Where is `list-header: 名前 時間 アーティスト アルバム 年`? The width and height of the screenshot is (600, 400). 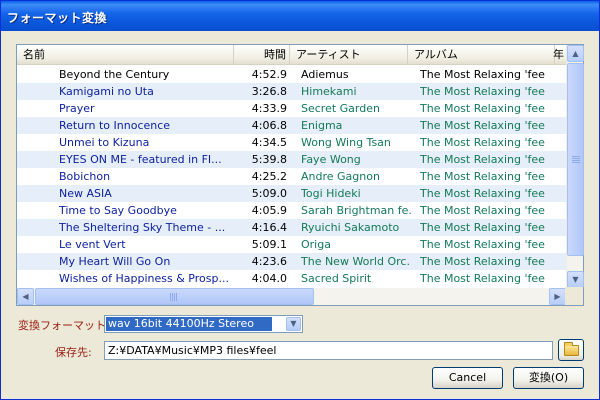 list-header: 名前 時間 アーティスト アルバム 年 is located at coordinates (291, 55).